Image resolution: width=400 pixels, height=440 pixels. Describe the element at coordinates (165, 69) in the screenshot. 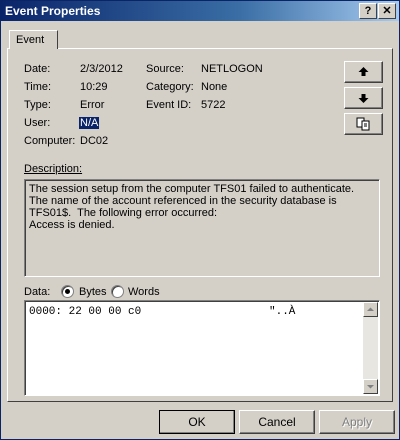

I see `source-label: Source:` at that location.